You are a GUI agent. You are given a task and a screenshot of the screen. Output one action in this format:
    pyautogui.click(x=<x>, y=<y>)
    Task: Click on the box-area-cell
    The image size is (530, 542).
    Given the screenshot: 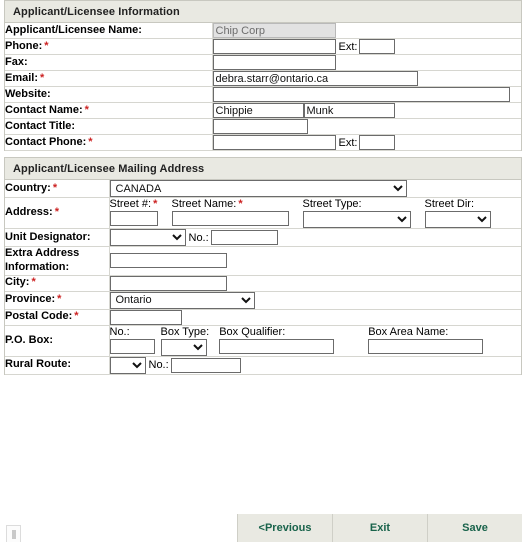 What is the action you would take?
    pyautogui.click(x=426, y=347)
    